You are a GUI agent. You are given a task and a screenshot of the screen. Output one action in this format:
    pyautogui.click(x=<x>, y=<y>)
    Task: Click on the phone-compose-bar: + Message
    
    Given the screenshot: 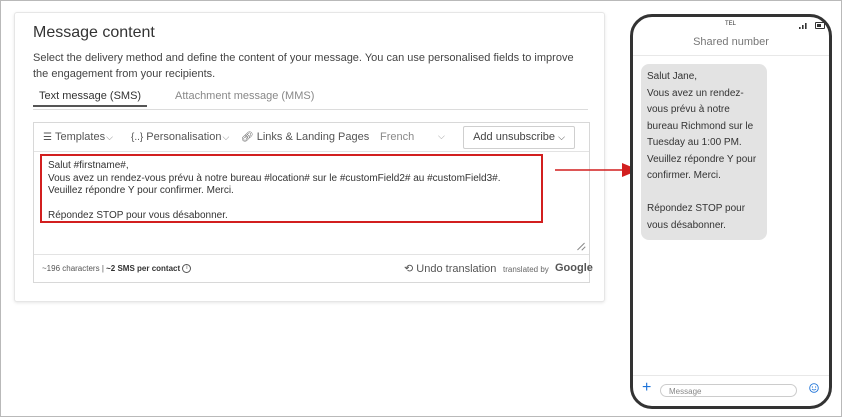 What is the action you would take?
    pyautogui.click(x=731, y=390)
    